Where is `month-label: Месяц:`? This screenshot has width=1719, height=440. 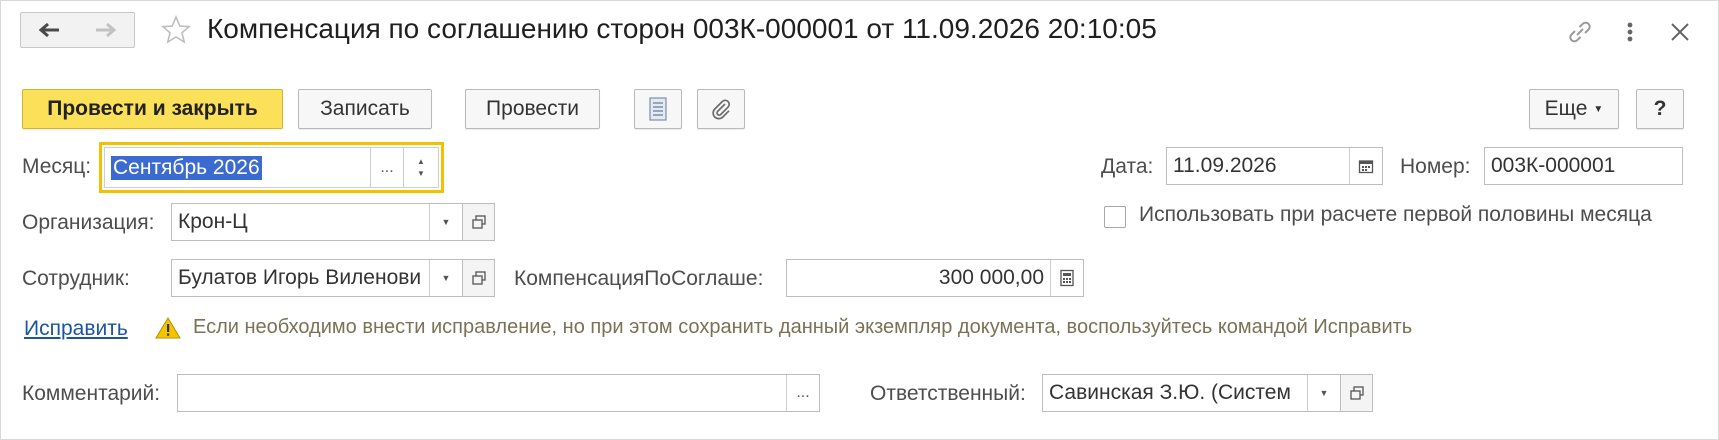
month-label: Месяц: is located at coordinates (57, 166).